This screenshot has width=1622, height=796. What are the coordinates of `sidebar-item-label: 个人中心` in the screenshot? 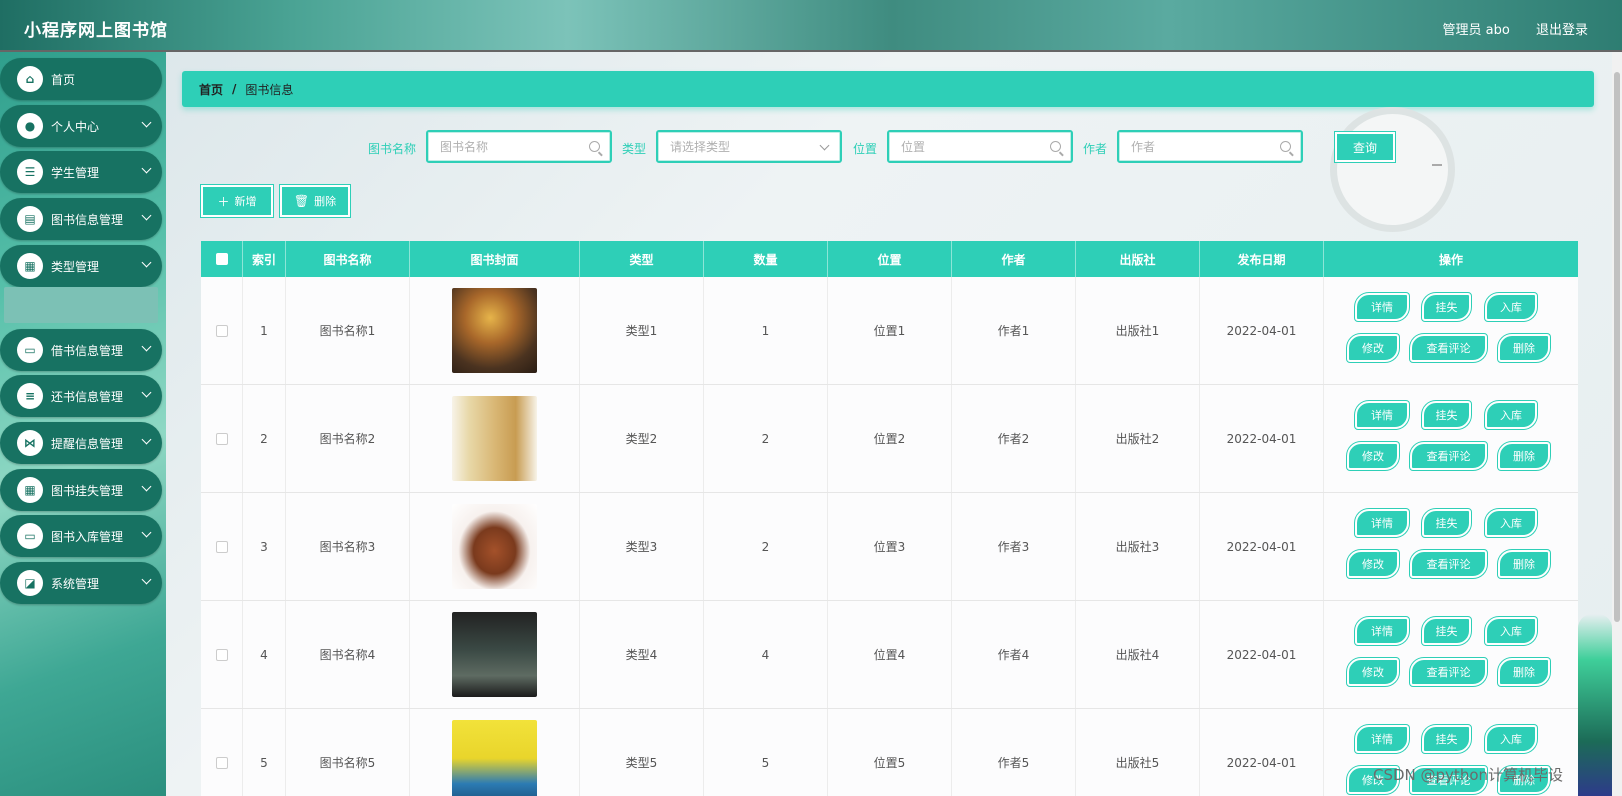 It's located at (75, 126).